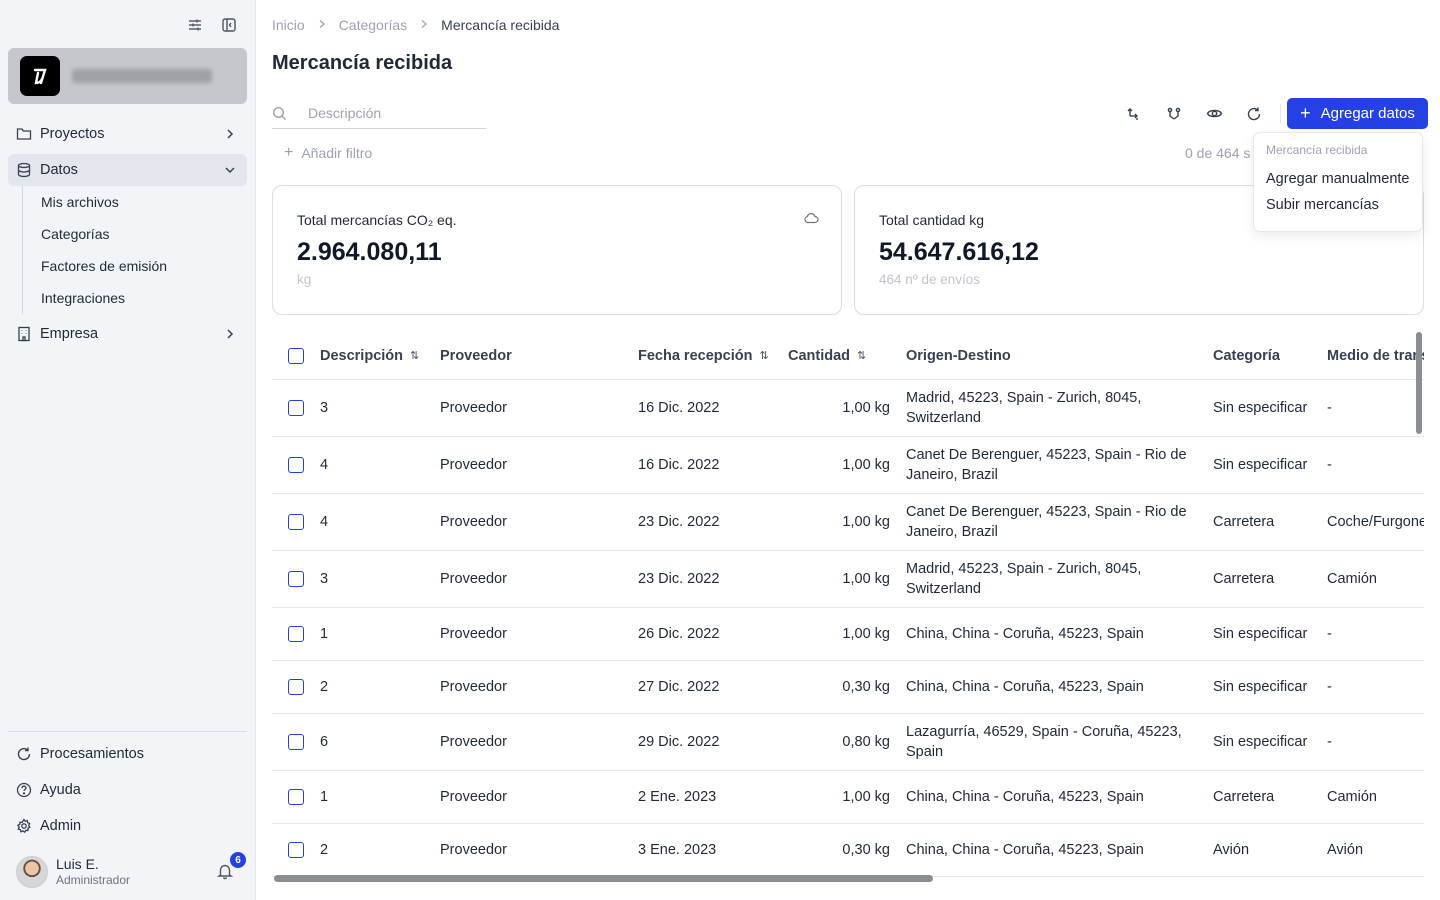 The width and height of the screenshot is (1440, 900). What do you see at coordinates (40, 76) in the screenshot?
I see `org-logo` at bounding box center [40, 76].